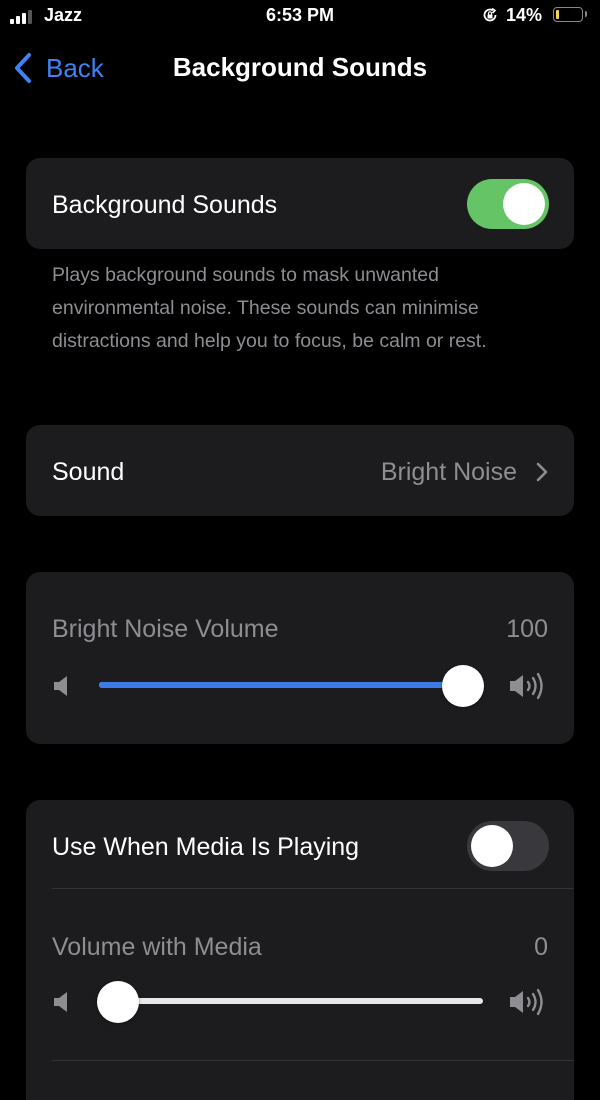  Describe the element at coordinates (281, 685) in the screenshot. I see `slider-fill` at that location.